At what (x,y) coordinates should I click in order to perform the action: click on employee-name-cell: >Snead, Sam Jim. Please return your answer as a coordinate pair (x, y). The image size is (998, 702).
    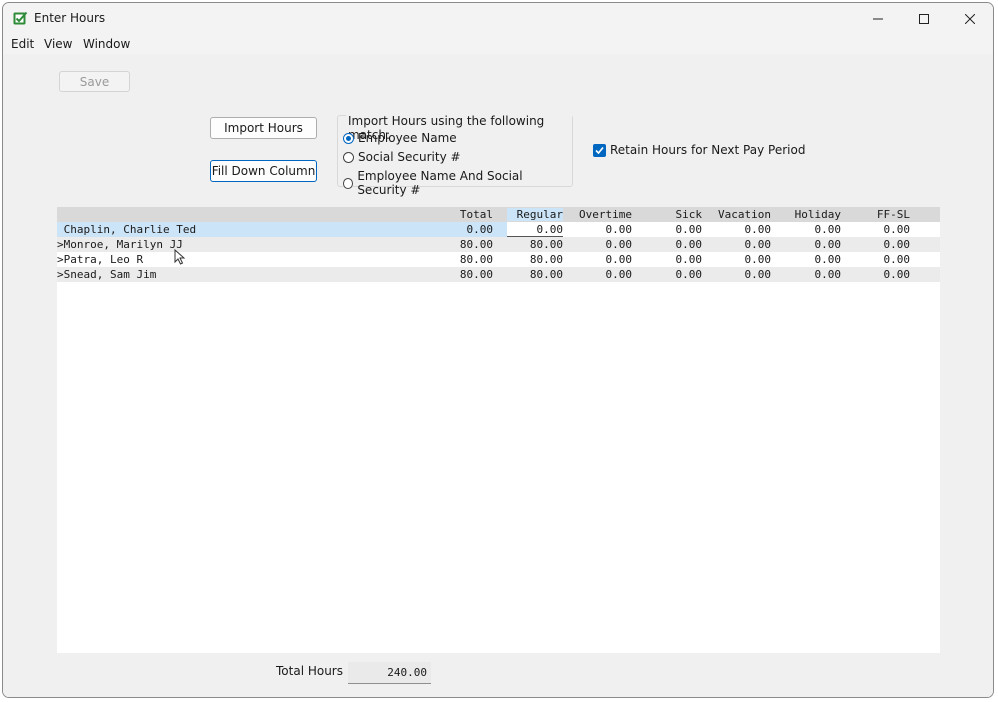
    Looking at the image, I should click on (107, 274).